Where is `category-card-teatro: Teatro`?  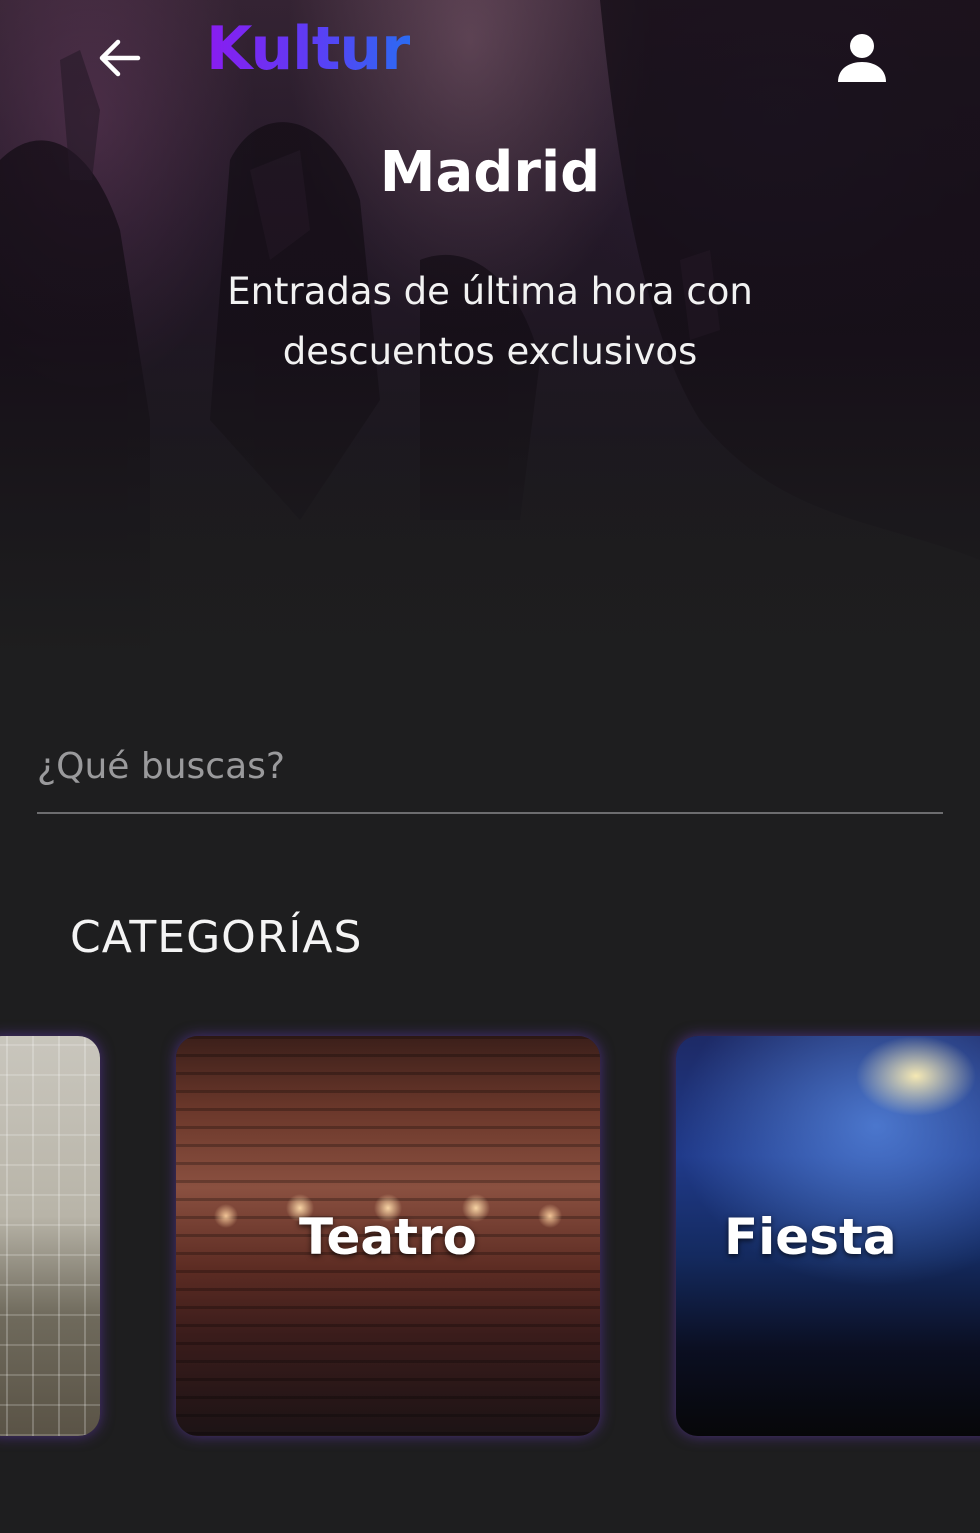 category-card-teatro: Teatro is located at coordinates (388, 1236).